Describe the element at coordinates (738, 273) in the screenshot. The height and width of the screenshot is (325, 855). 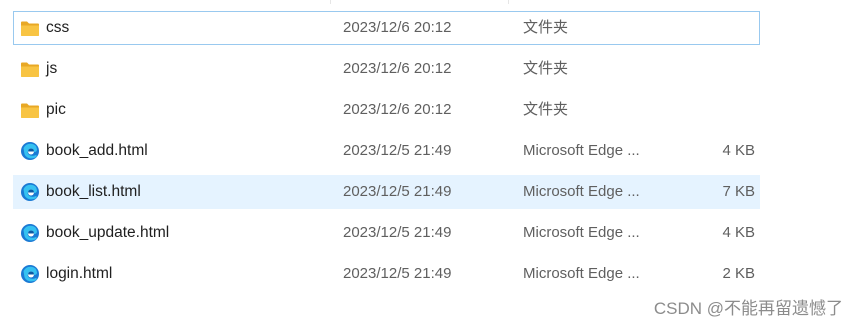
I see `file-size: 2 KB` at that location.